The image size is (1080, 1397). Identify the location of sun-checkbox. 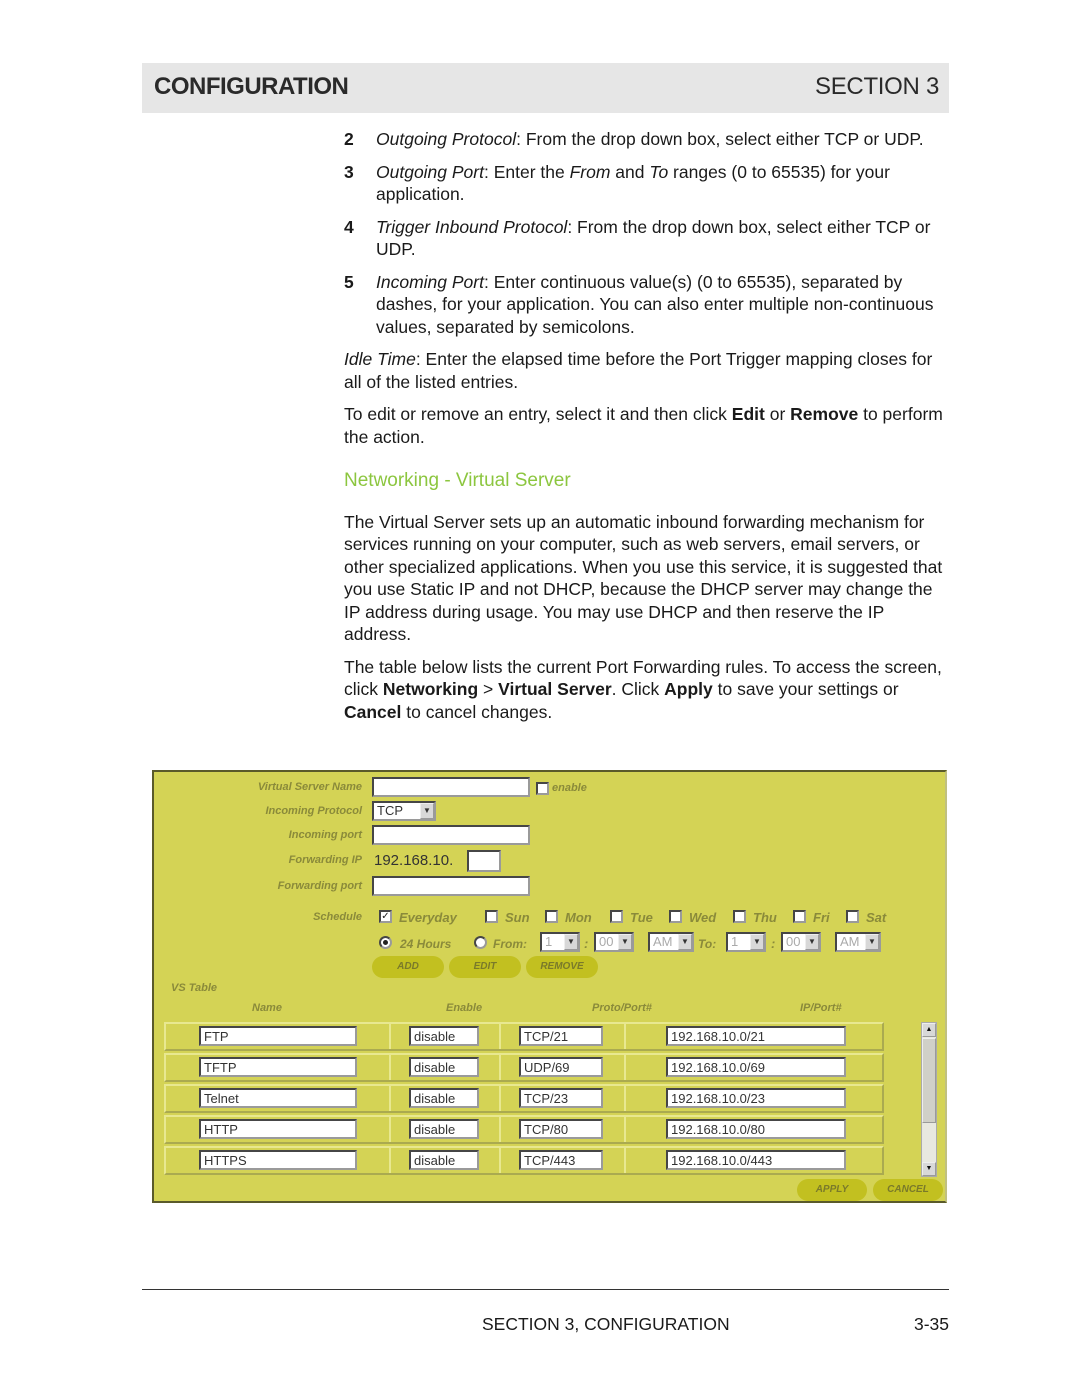
(491, 916).